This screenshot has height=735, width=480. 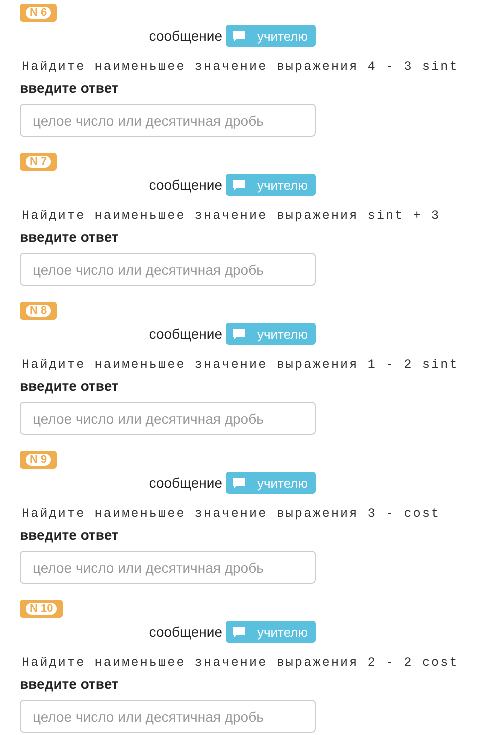 What do you see at coordinates (232, 216) in the screenshot?
I see `question-text: Найдите наименьшее значение выражения sint + 3` at bounding box center [232, 216].